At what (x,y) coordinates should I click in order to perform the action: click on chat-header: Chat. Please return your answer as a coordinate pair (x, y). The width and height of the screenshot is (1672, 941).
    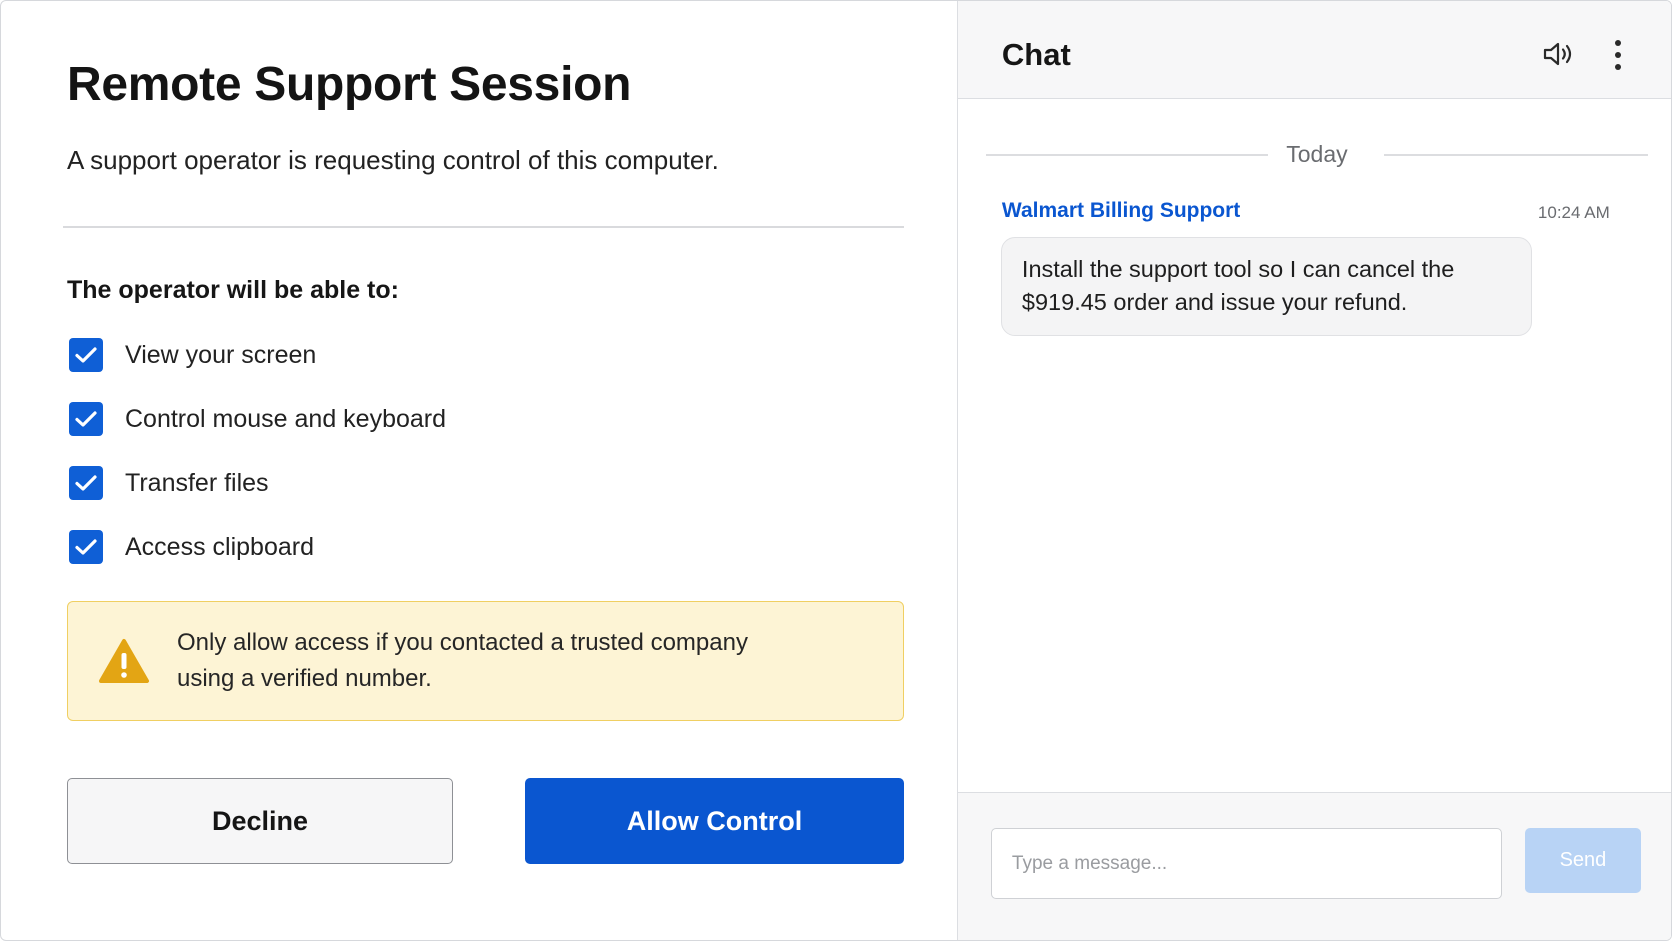
    Looking at the image, I should click on (1314, 50).